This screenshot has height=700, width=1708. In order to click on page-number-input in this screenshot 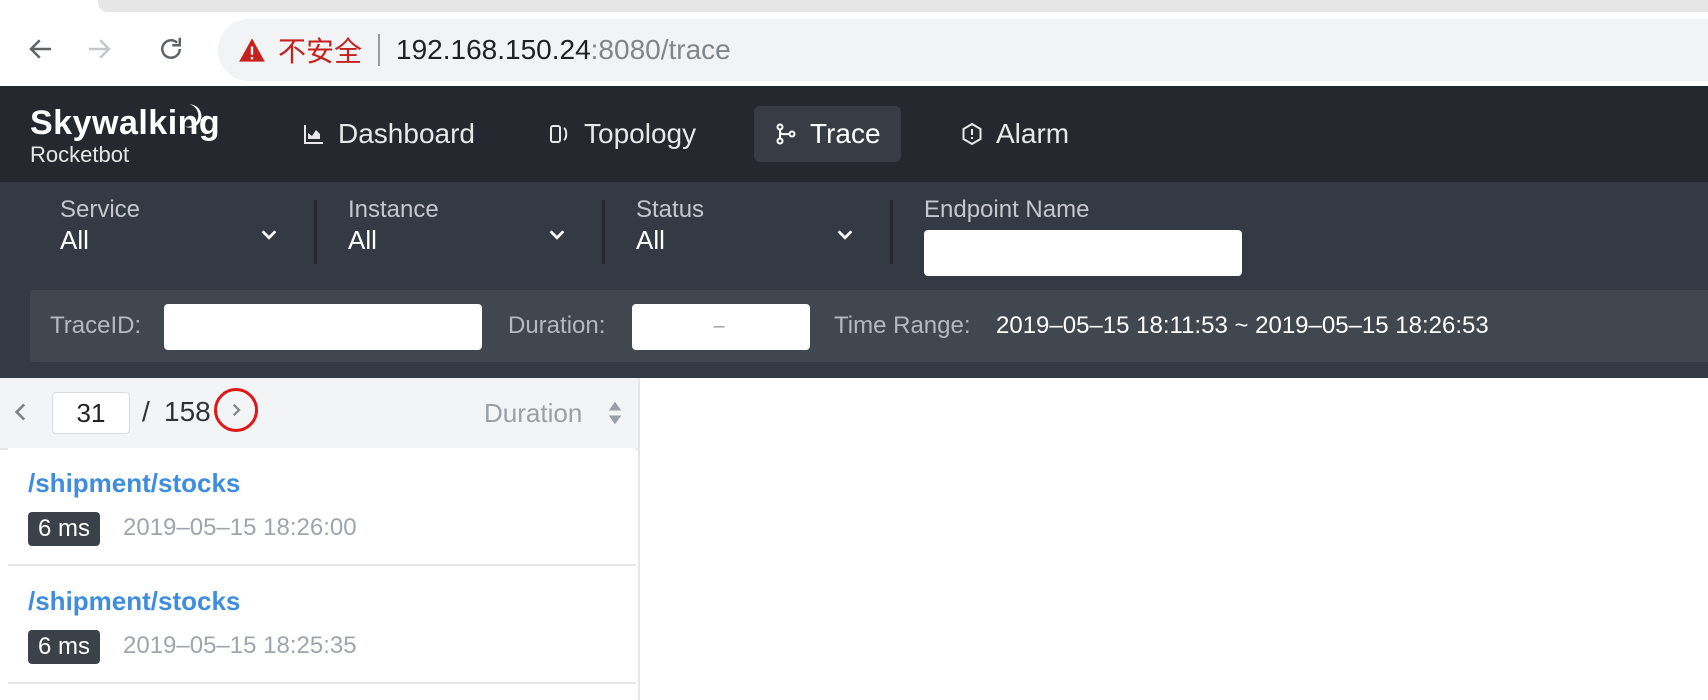, I will do `click(91, 413)`.